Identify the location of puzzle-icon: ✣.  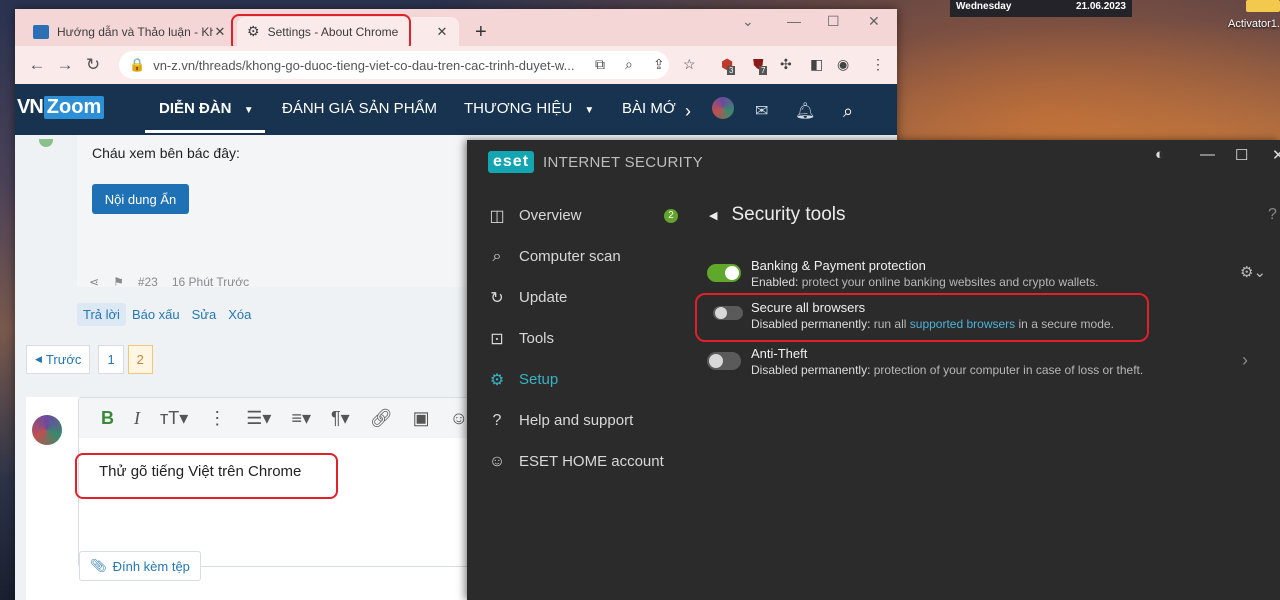
(786, 64).